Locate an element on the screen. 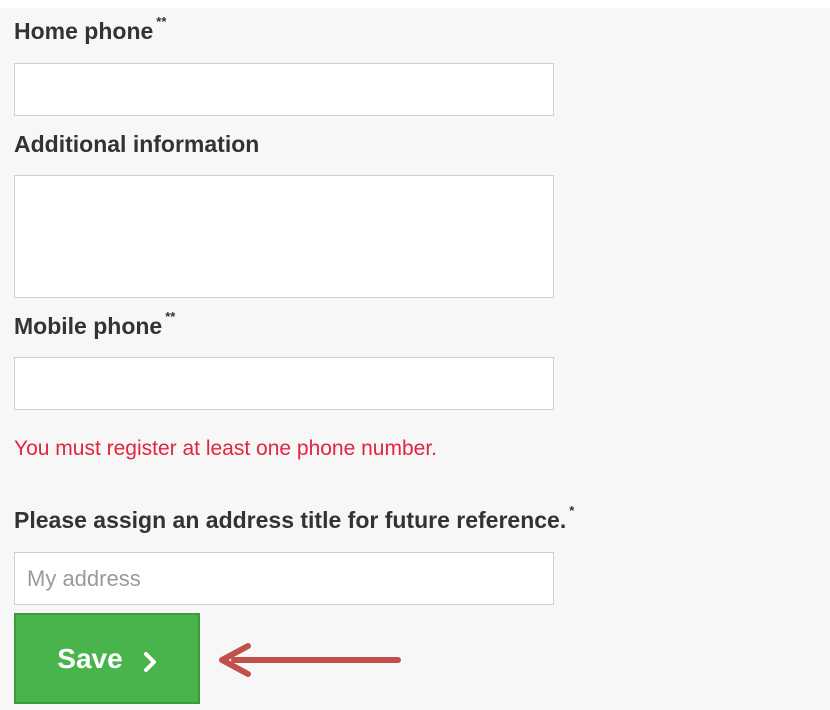  home-phone-input is located at coordinates (284, 89).